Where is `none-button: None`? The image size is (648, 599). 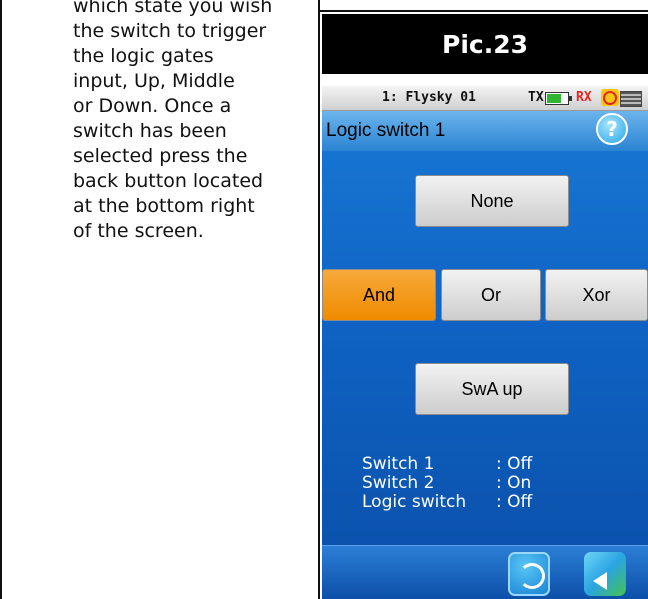
none-button: None is located at coordinates (492, 201).